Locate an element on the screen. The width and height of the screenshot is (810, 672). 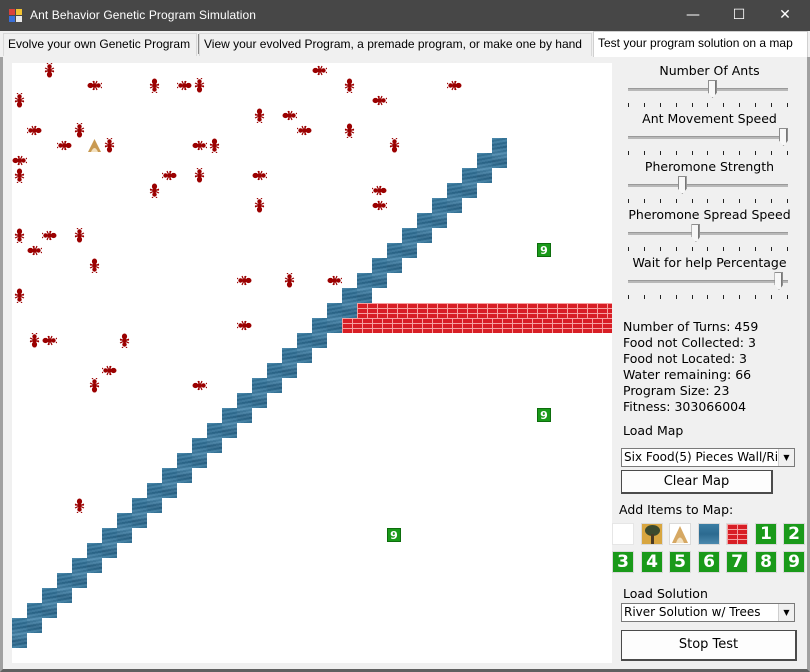
minimize-button: — is located at coordinates (693, 15).